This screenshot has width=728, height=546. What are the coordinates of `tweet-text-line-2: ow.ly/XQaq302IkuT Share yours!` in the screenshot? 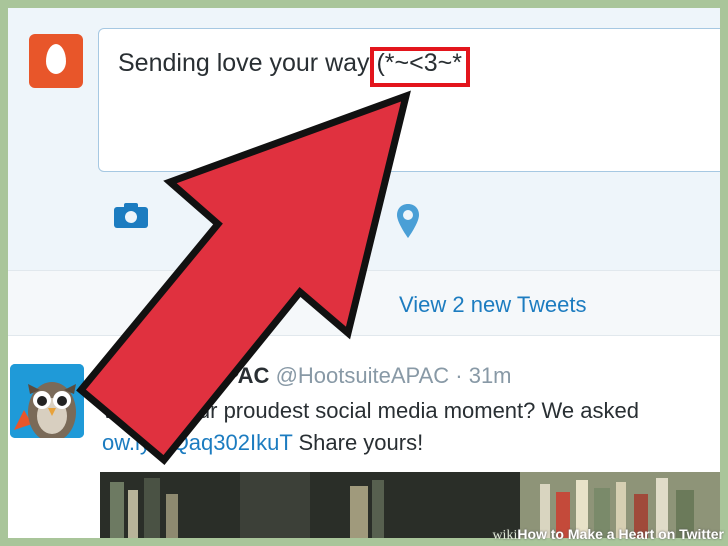 It's located at (370, 443).